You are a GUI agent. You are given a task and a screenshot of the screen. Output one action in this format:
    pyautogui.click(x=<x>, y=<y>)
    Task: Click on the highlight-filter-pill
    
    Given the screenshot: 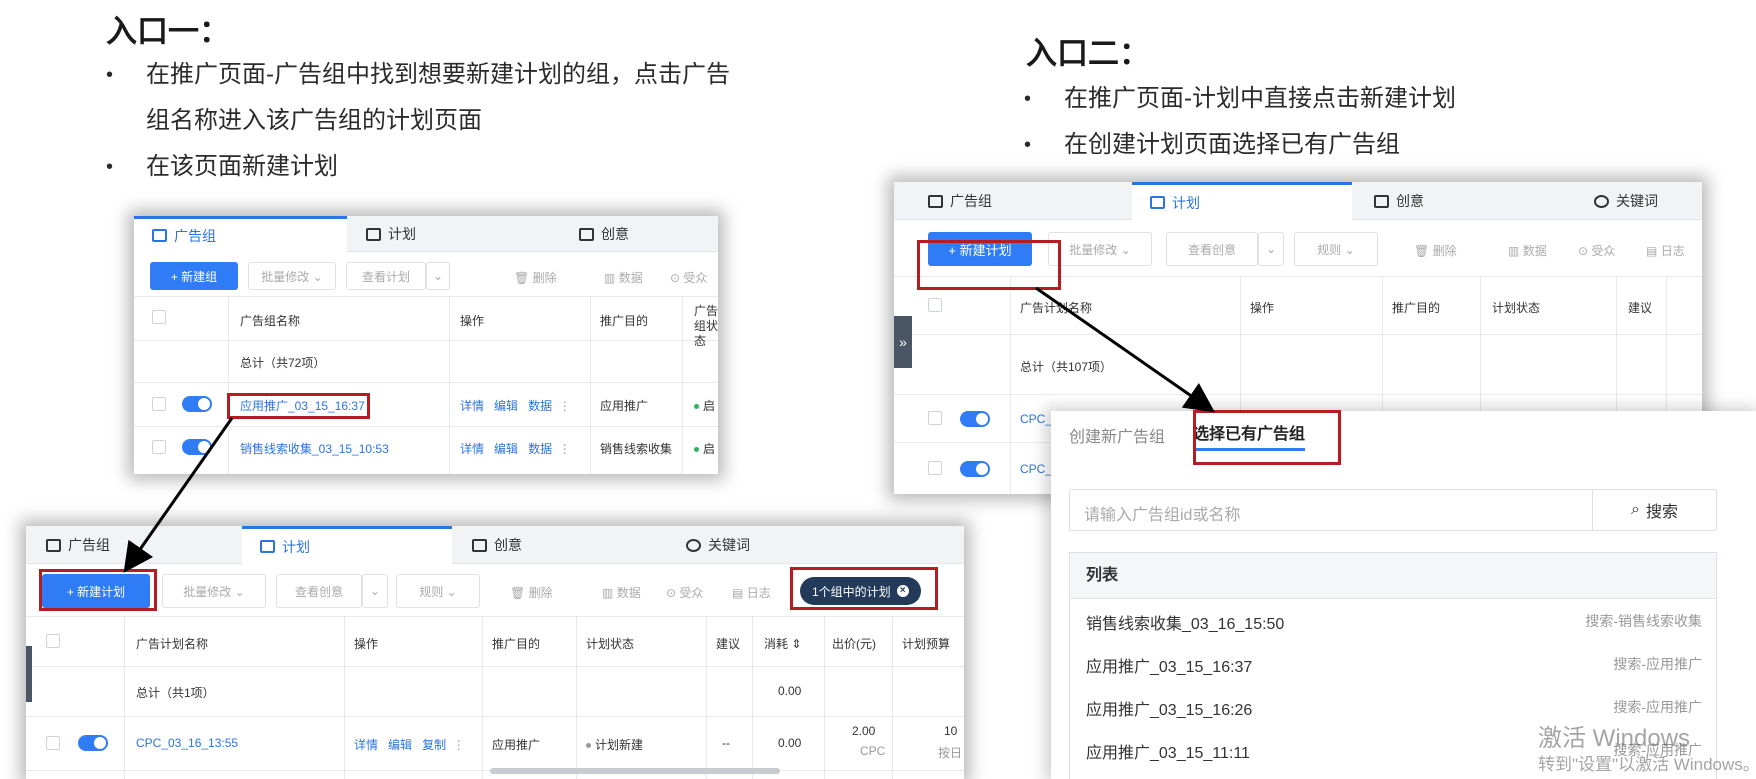 What is the action you would take?
    pyautogui.click(x=864, y=588)
    